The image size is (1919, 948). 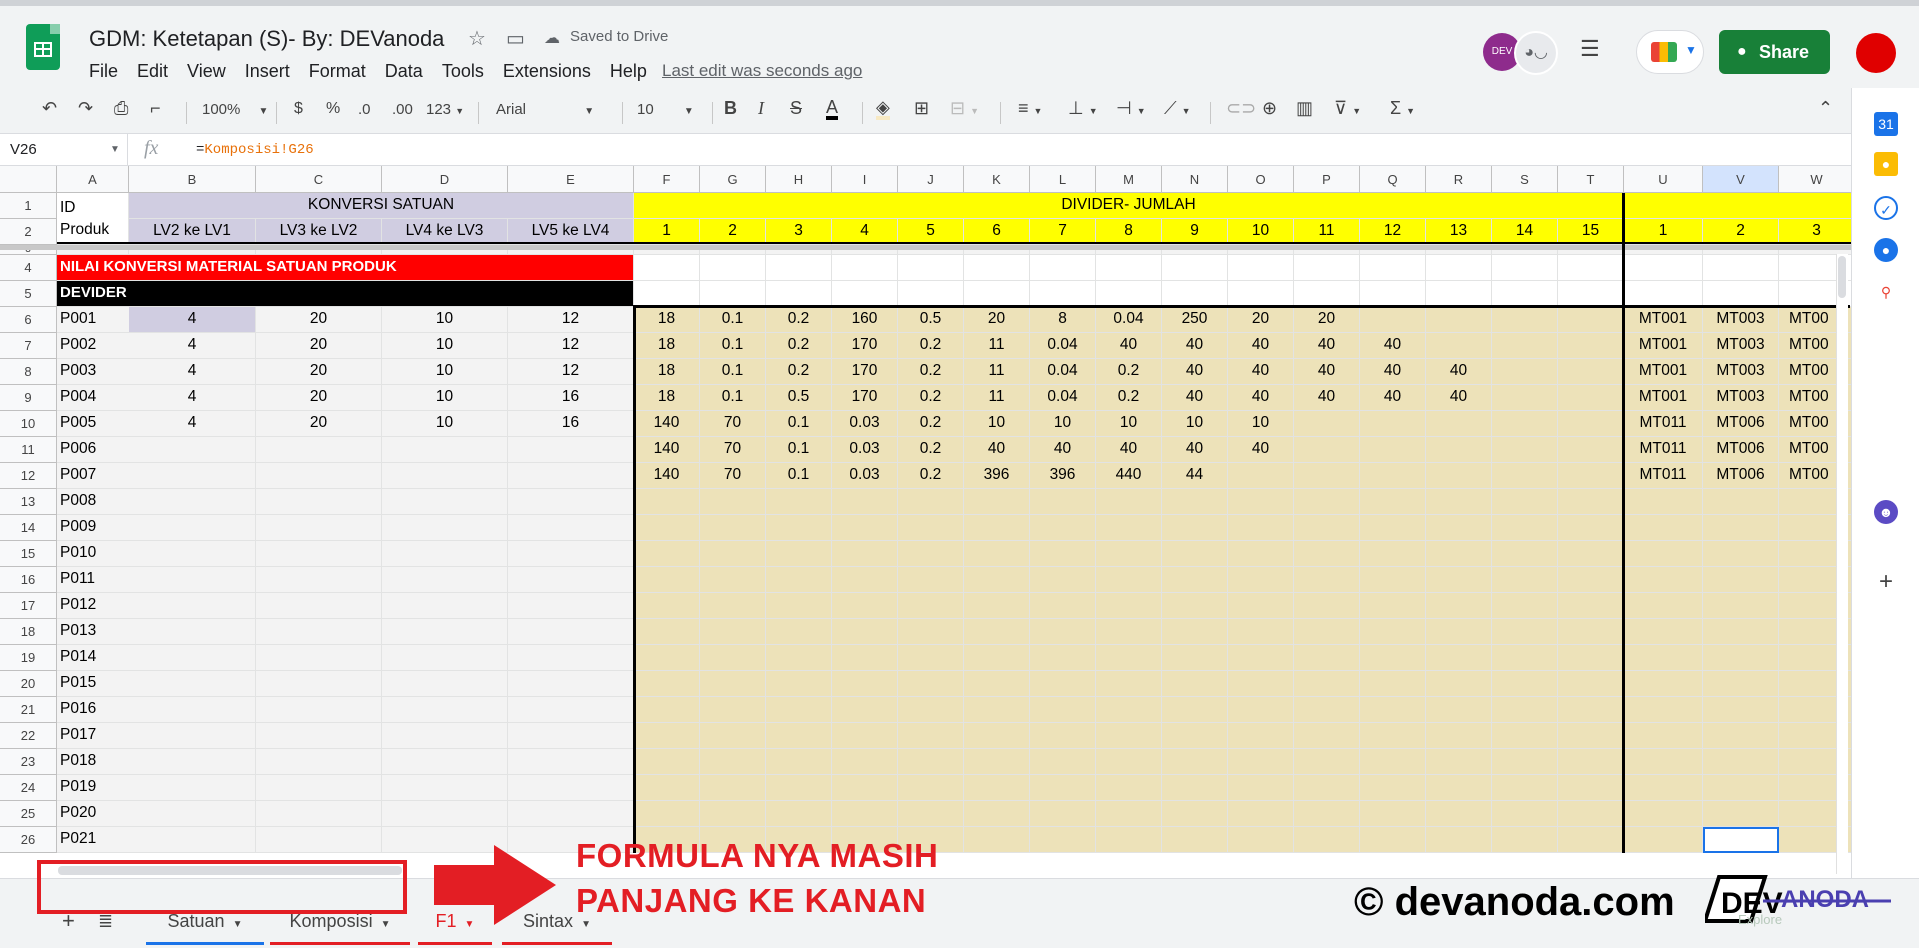 What do you see at coordinates (1393, 179) in the screenshot?
I see `column-header: Q` at bounding box center [1393, 179].